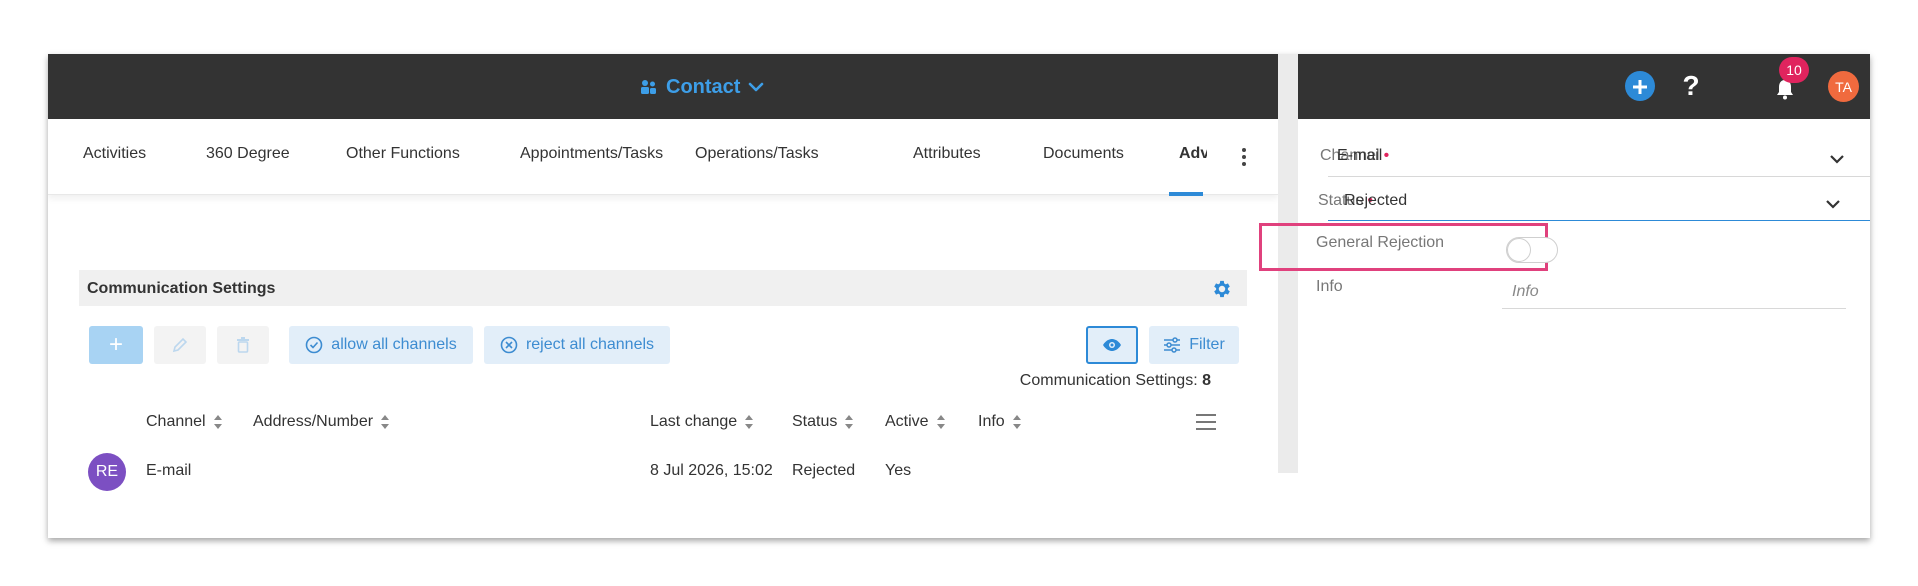 The width and height of the screenshot is (1918, 586). What do you see at coordinates (1207, 344) in the screenshot?
I see `filter-label: Filter` at bounding box center [1207, 344].